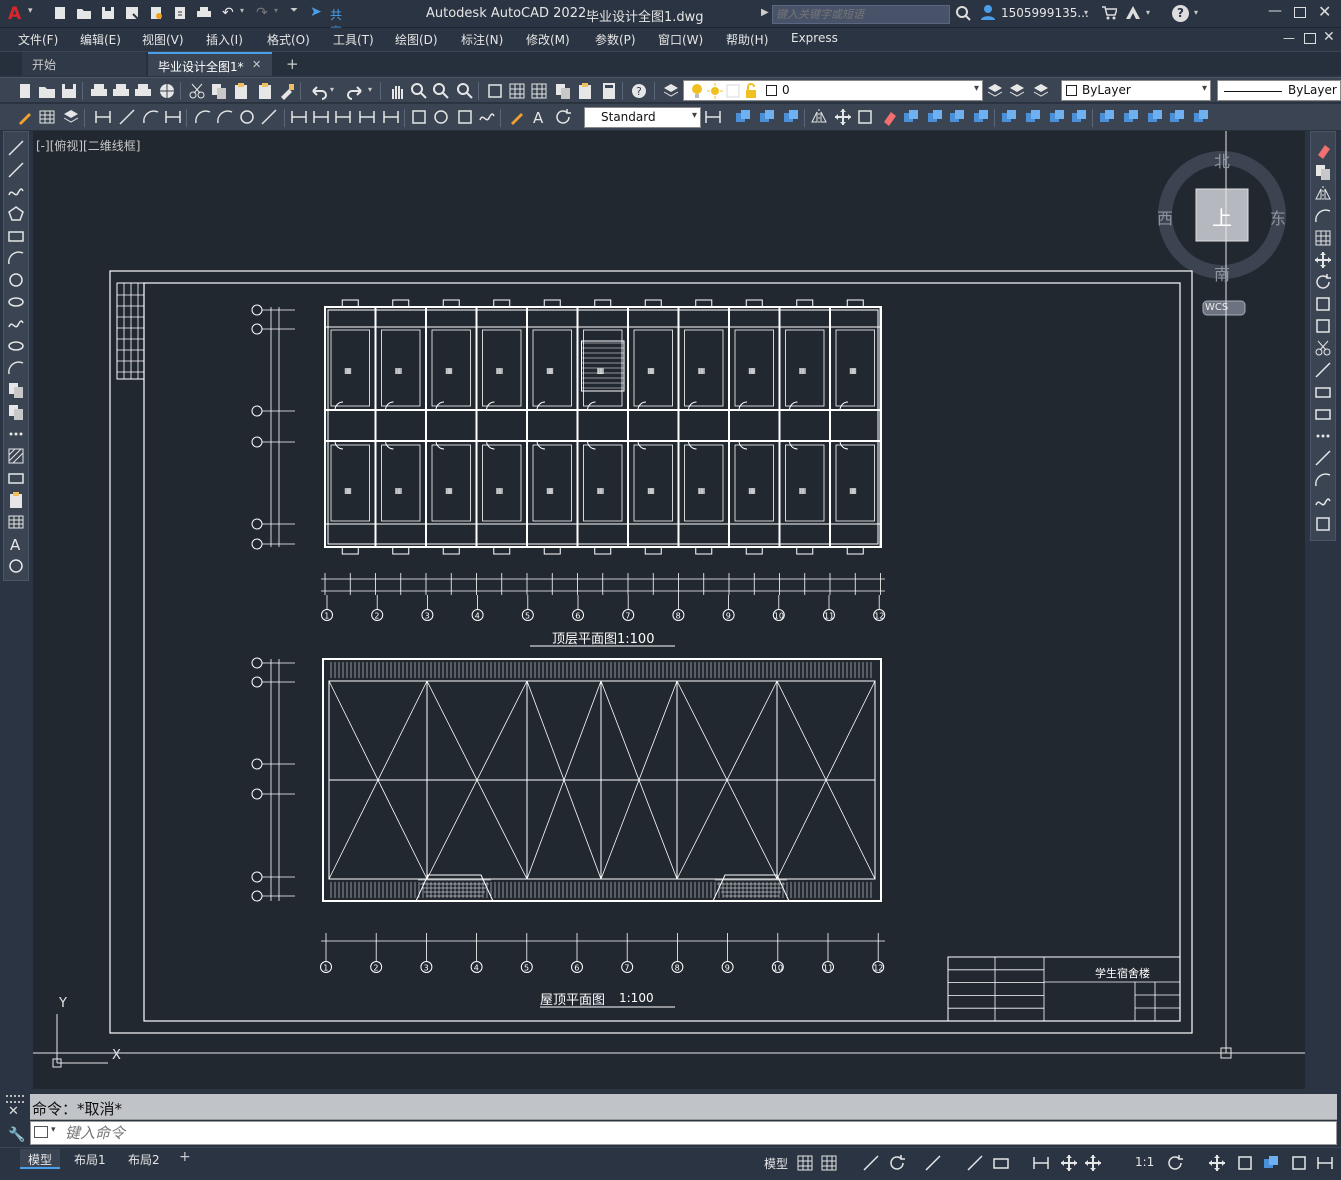 This screenshot has width=1341, height=1180. Describe the element at coordinates (933, 1163) in the screenshot. I see `osnap-tracking-icon` at that location.